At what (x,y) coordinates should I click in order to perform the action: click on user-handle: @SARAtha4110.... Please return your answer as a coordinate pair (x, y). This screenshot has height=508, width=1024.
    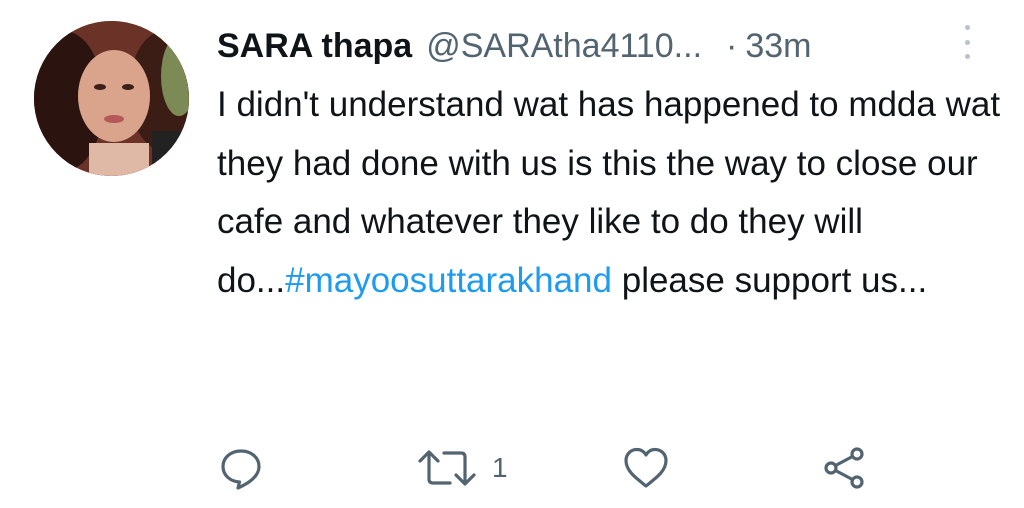
    Looking at the image, I should click on (564, 46).